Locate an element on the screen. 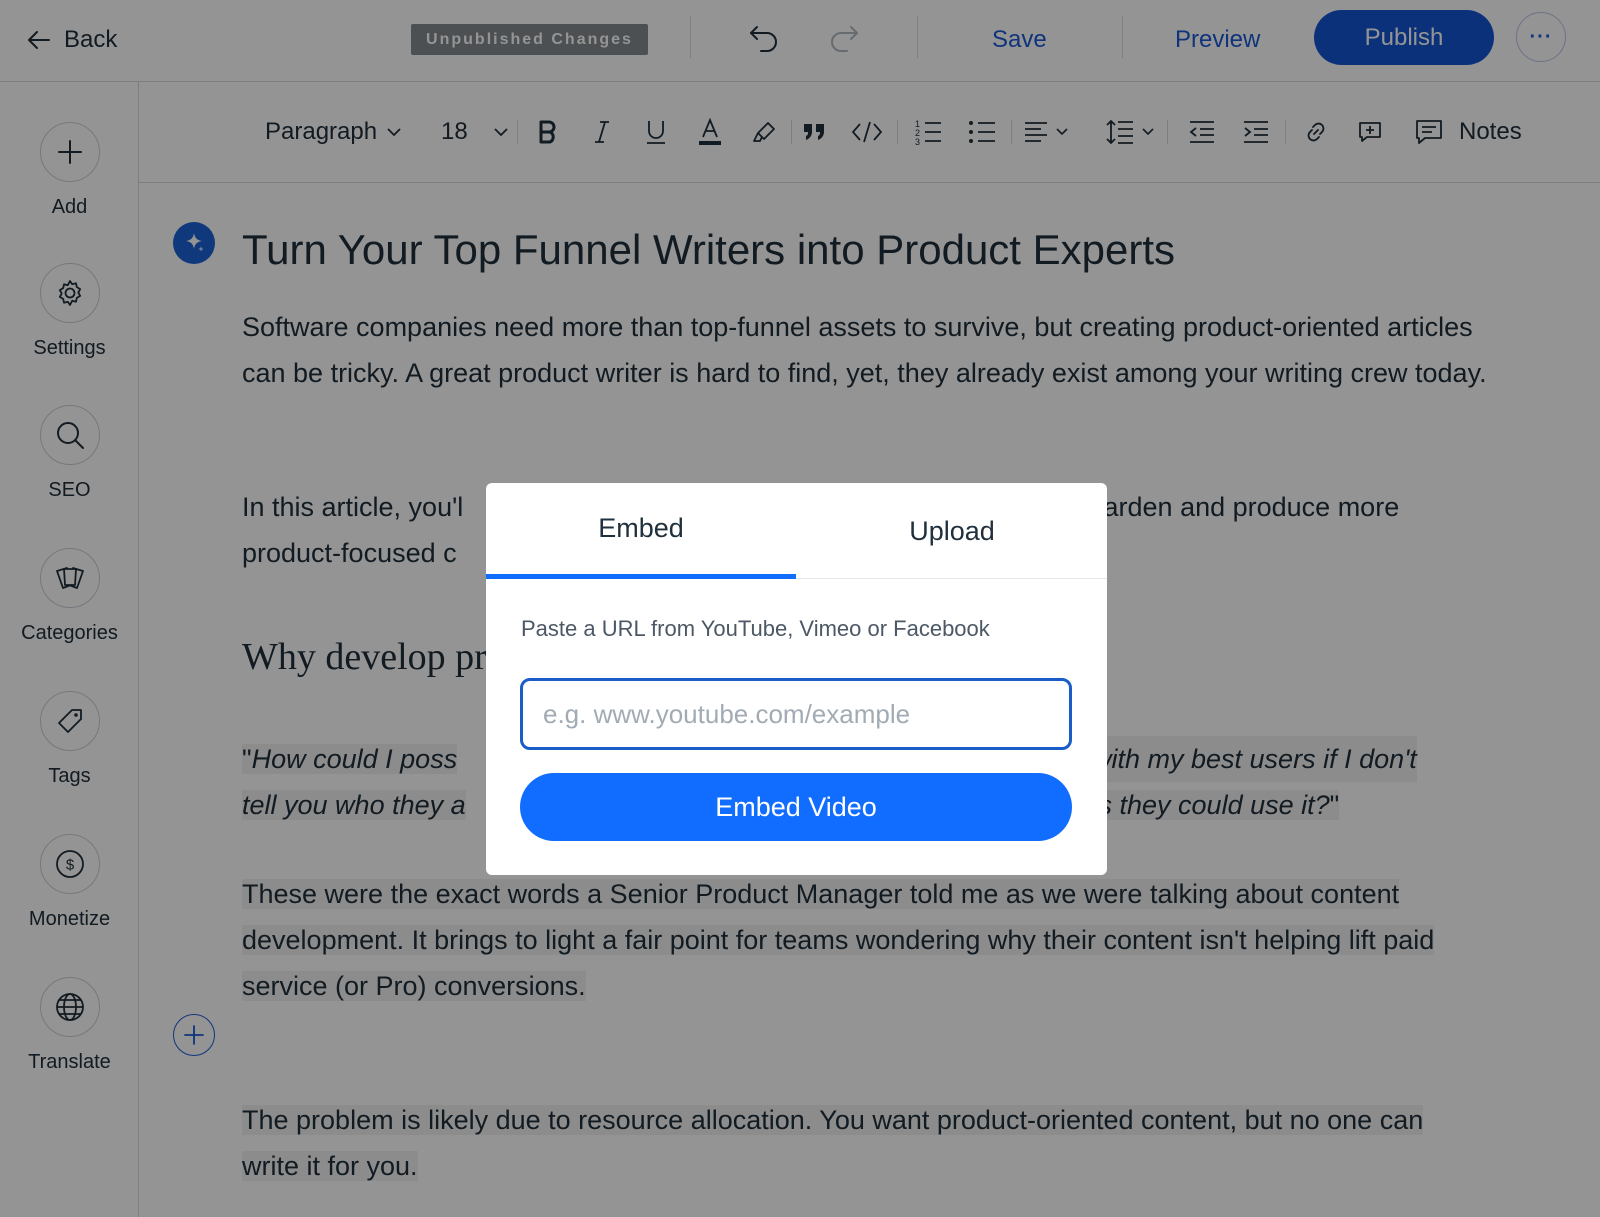  tab-upload: Upload is located at coordinates (952, 531).